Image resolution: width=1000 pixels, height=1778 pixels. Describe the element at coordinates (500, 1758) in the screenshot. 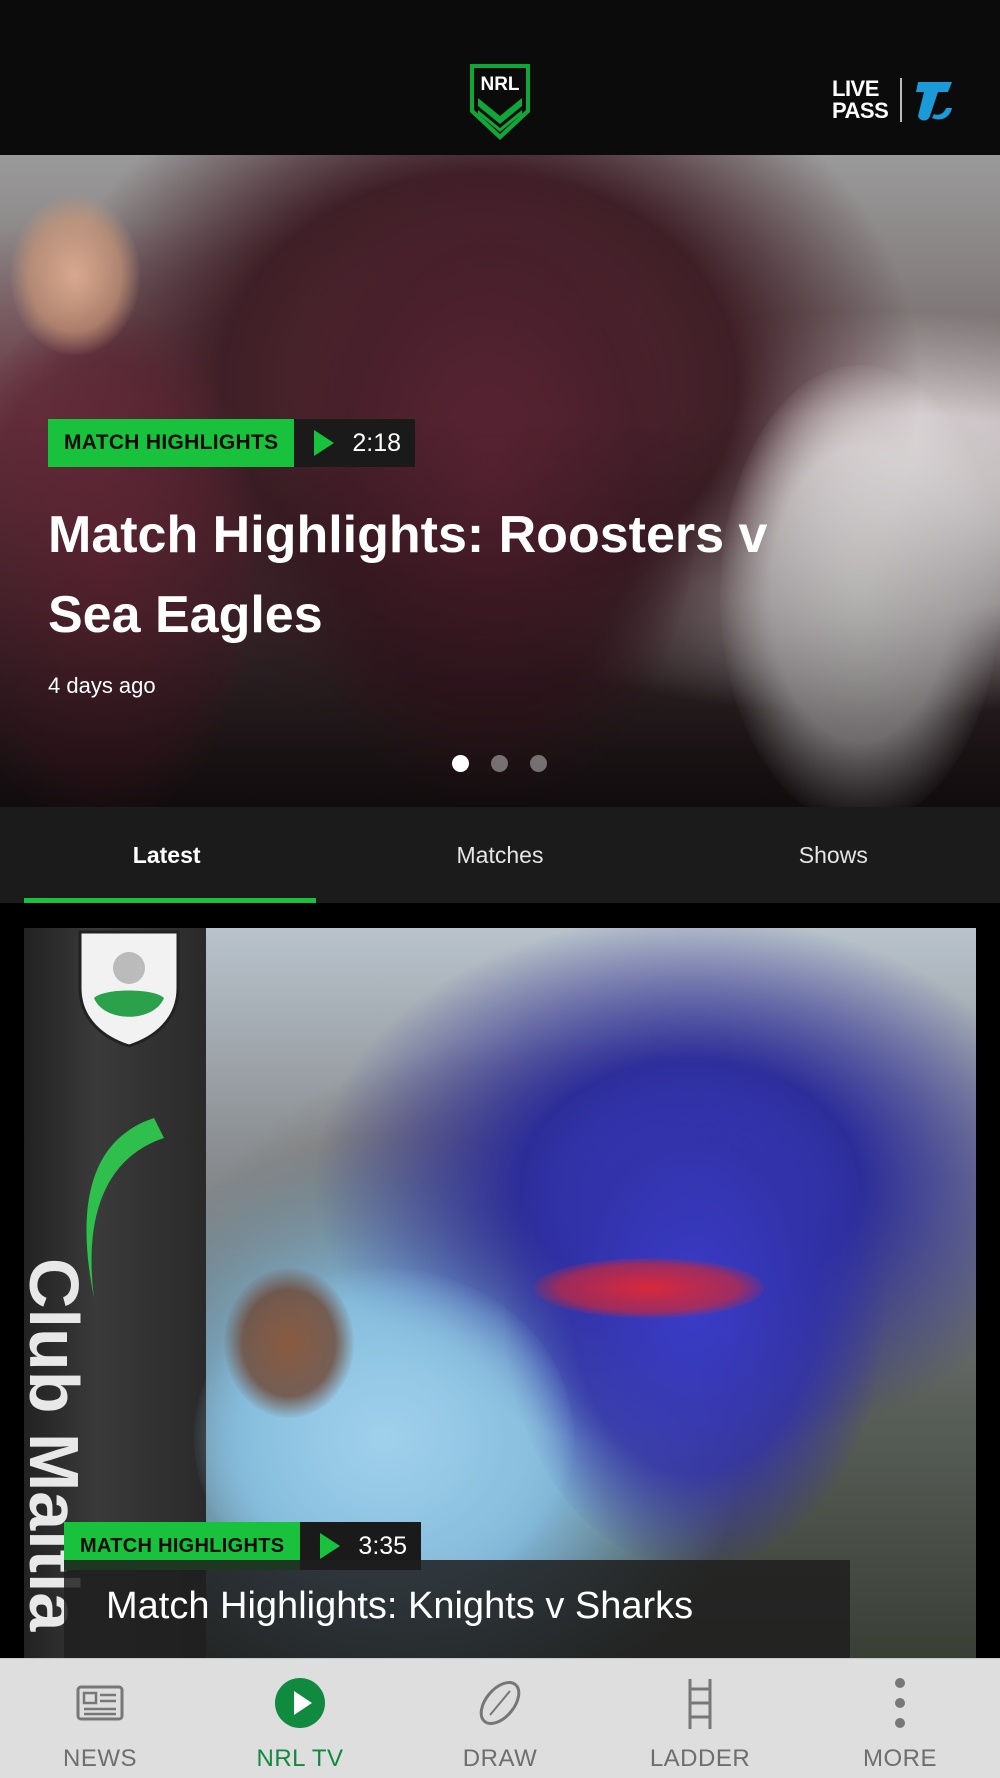

I see `nav-label-draw: DRAW` at that location.